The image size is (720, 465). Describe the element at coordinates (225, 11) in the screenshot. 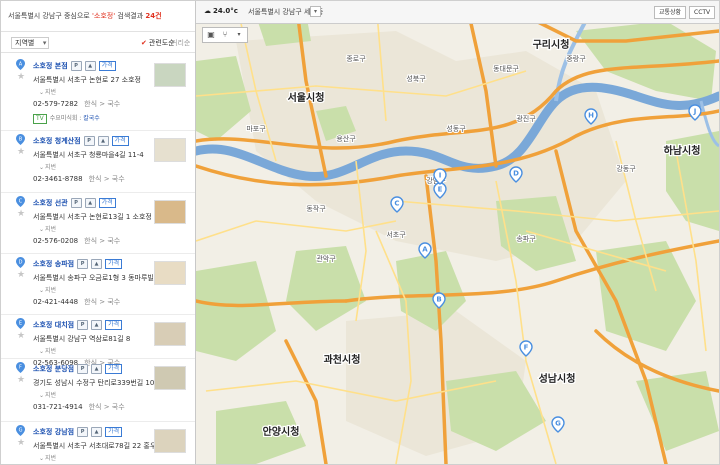

I see `weather-temp: 24.0°c` at that location.